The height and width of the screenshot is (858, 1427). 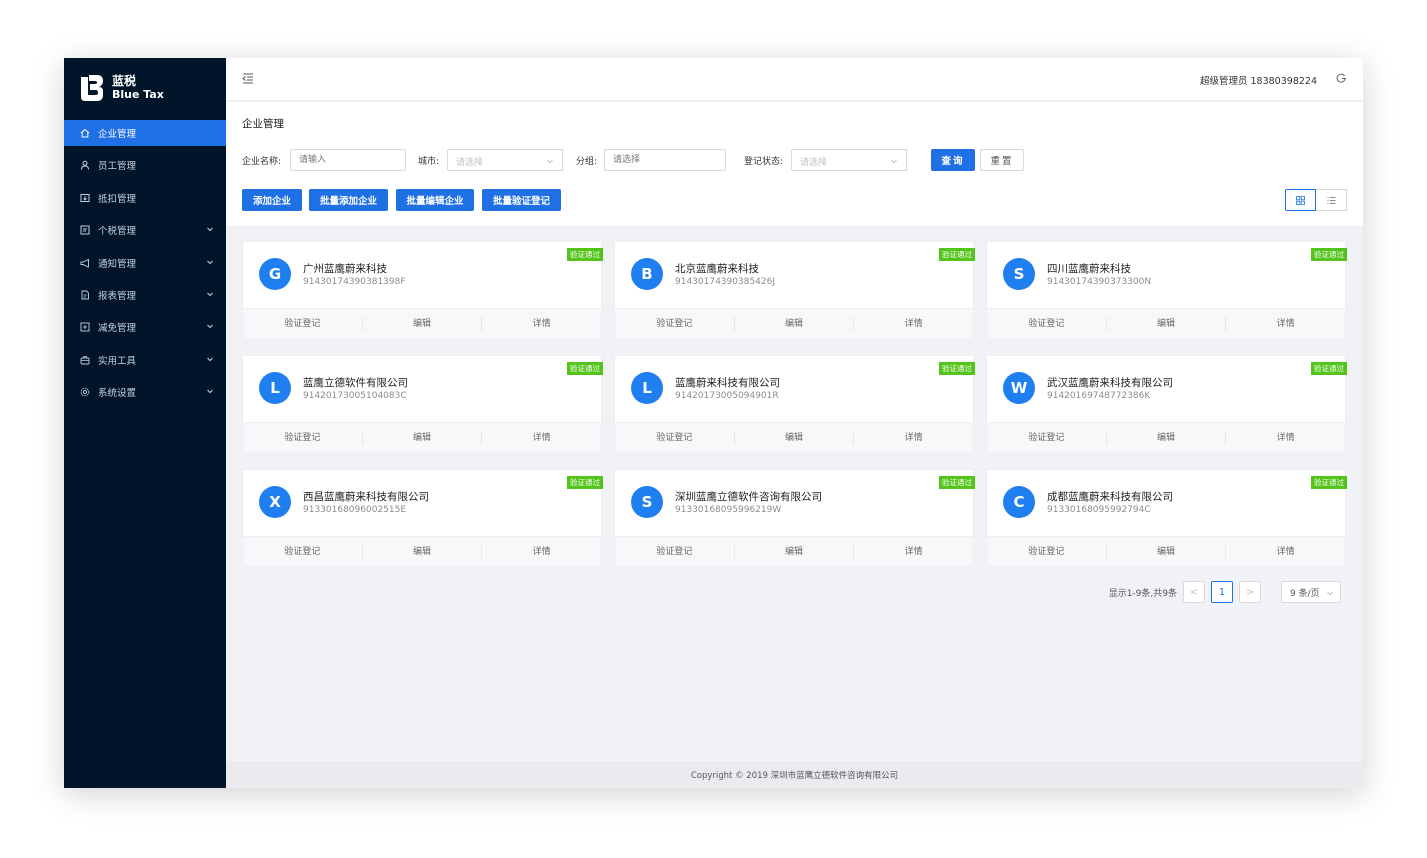 I want to click on current-user: 超级管理员 18380398224, so click(x=1258, y=81).